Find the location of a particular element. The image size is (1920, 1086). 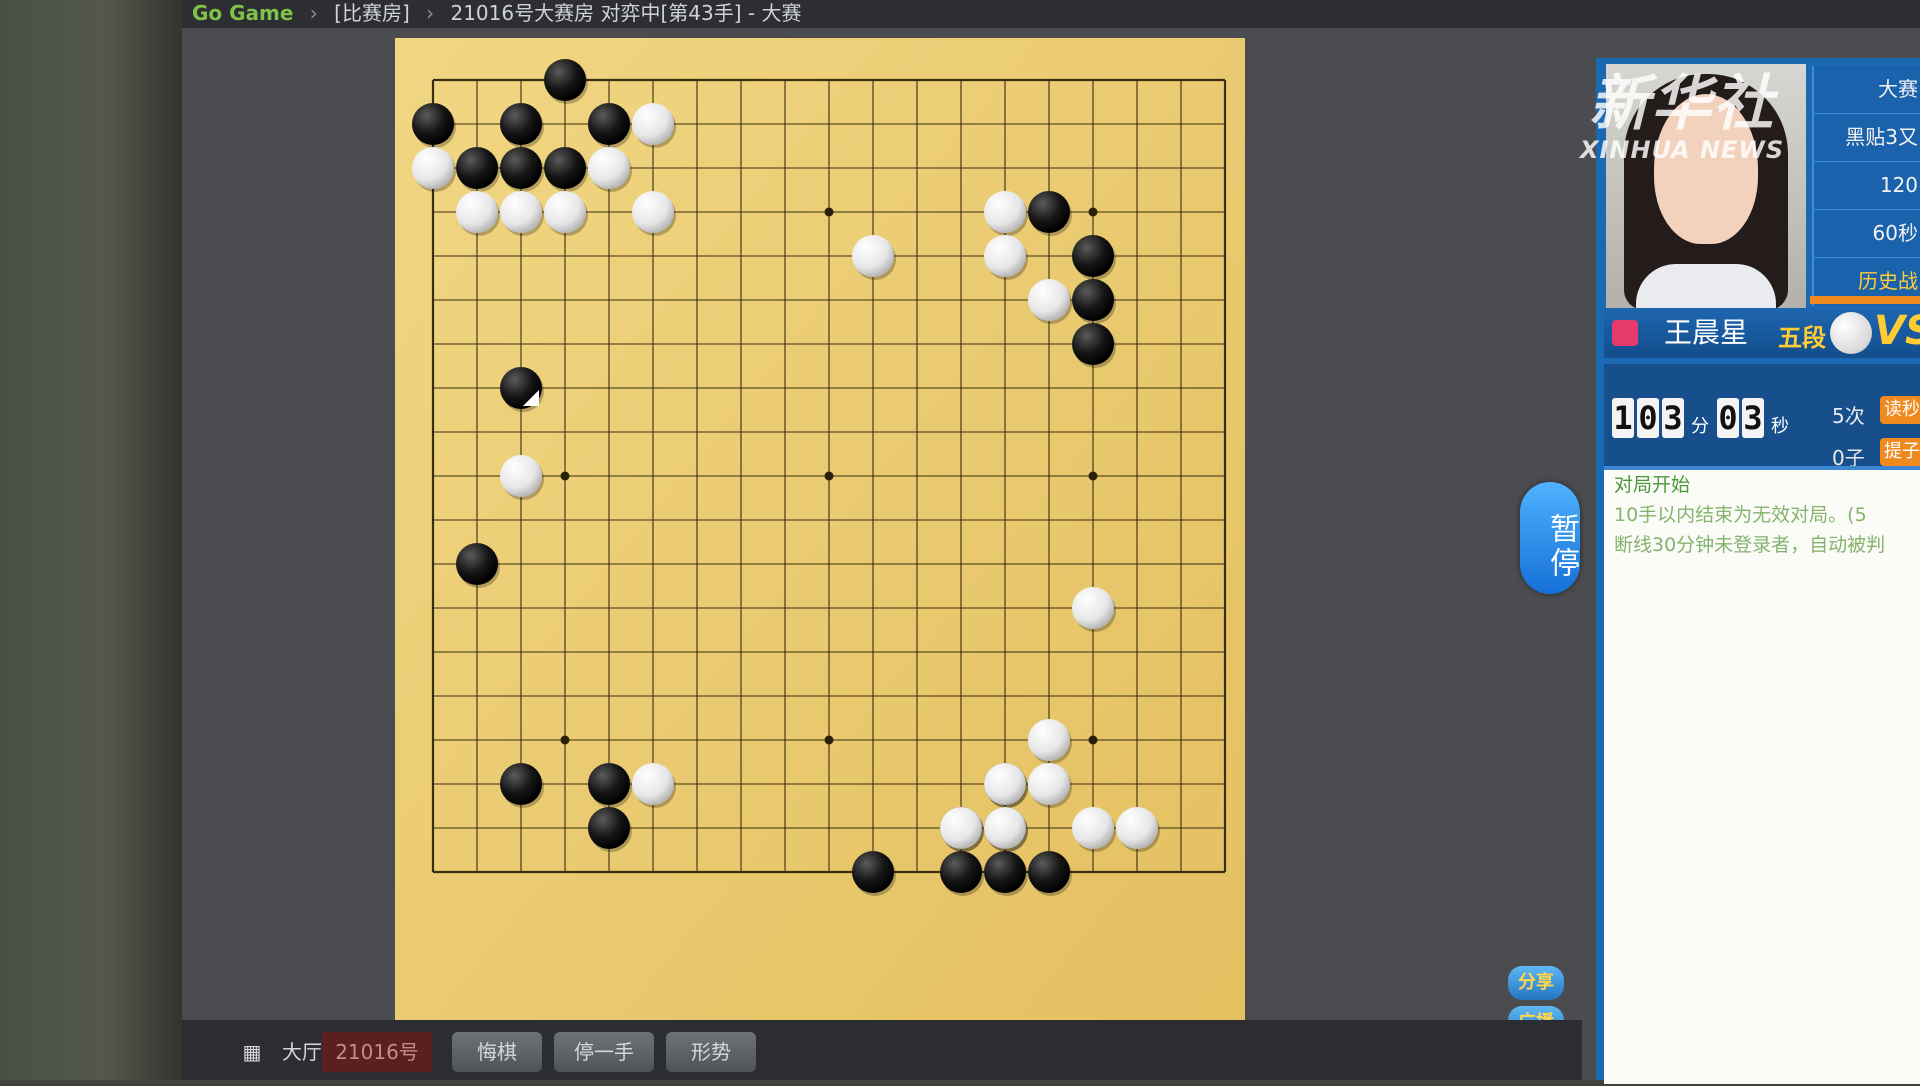

white-stone-icon is located at coordinates (1851, 333).